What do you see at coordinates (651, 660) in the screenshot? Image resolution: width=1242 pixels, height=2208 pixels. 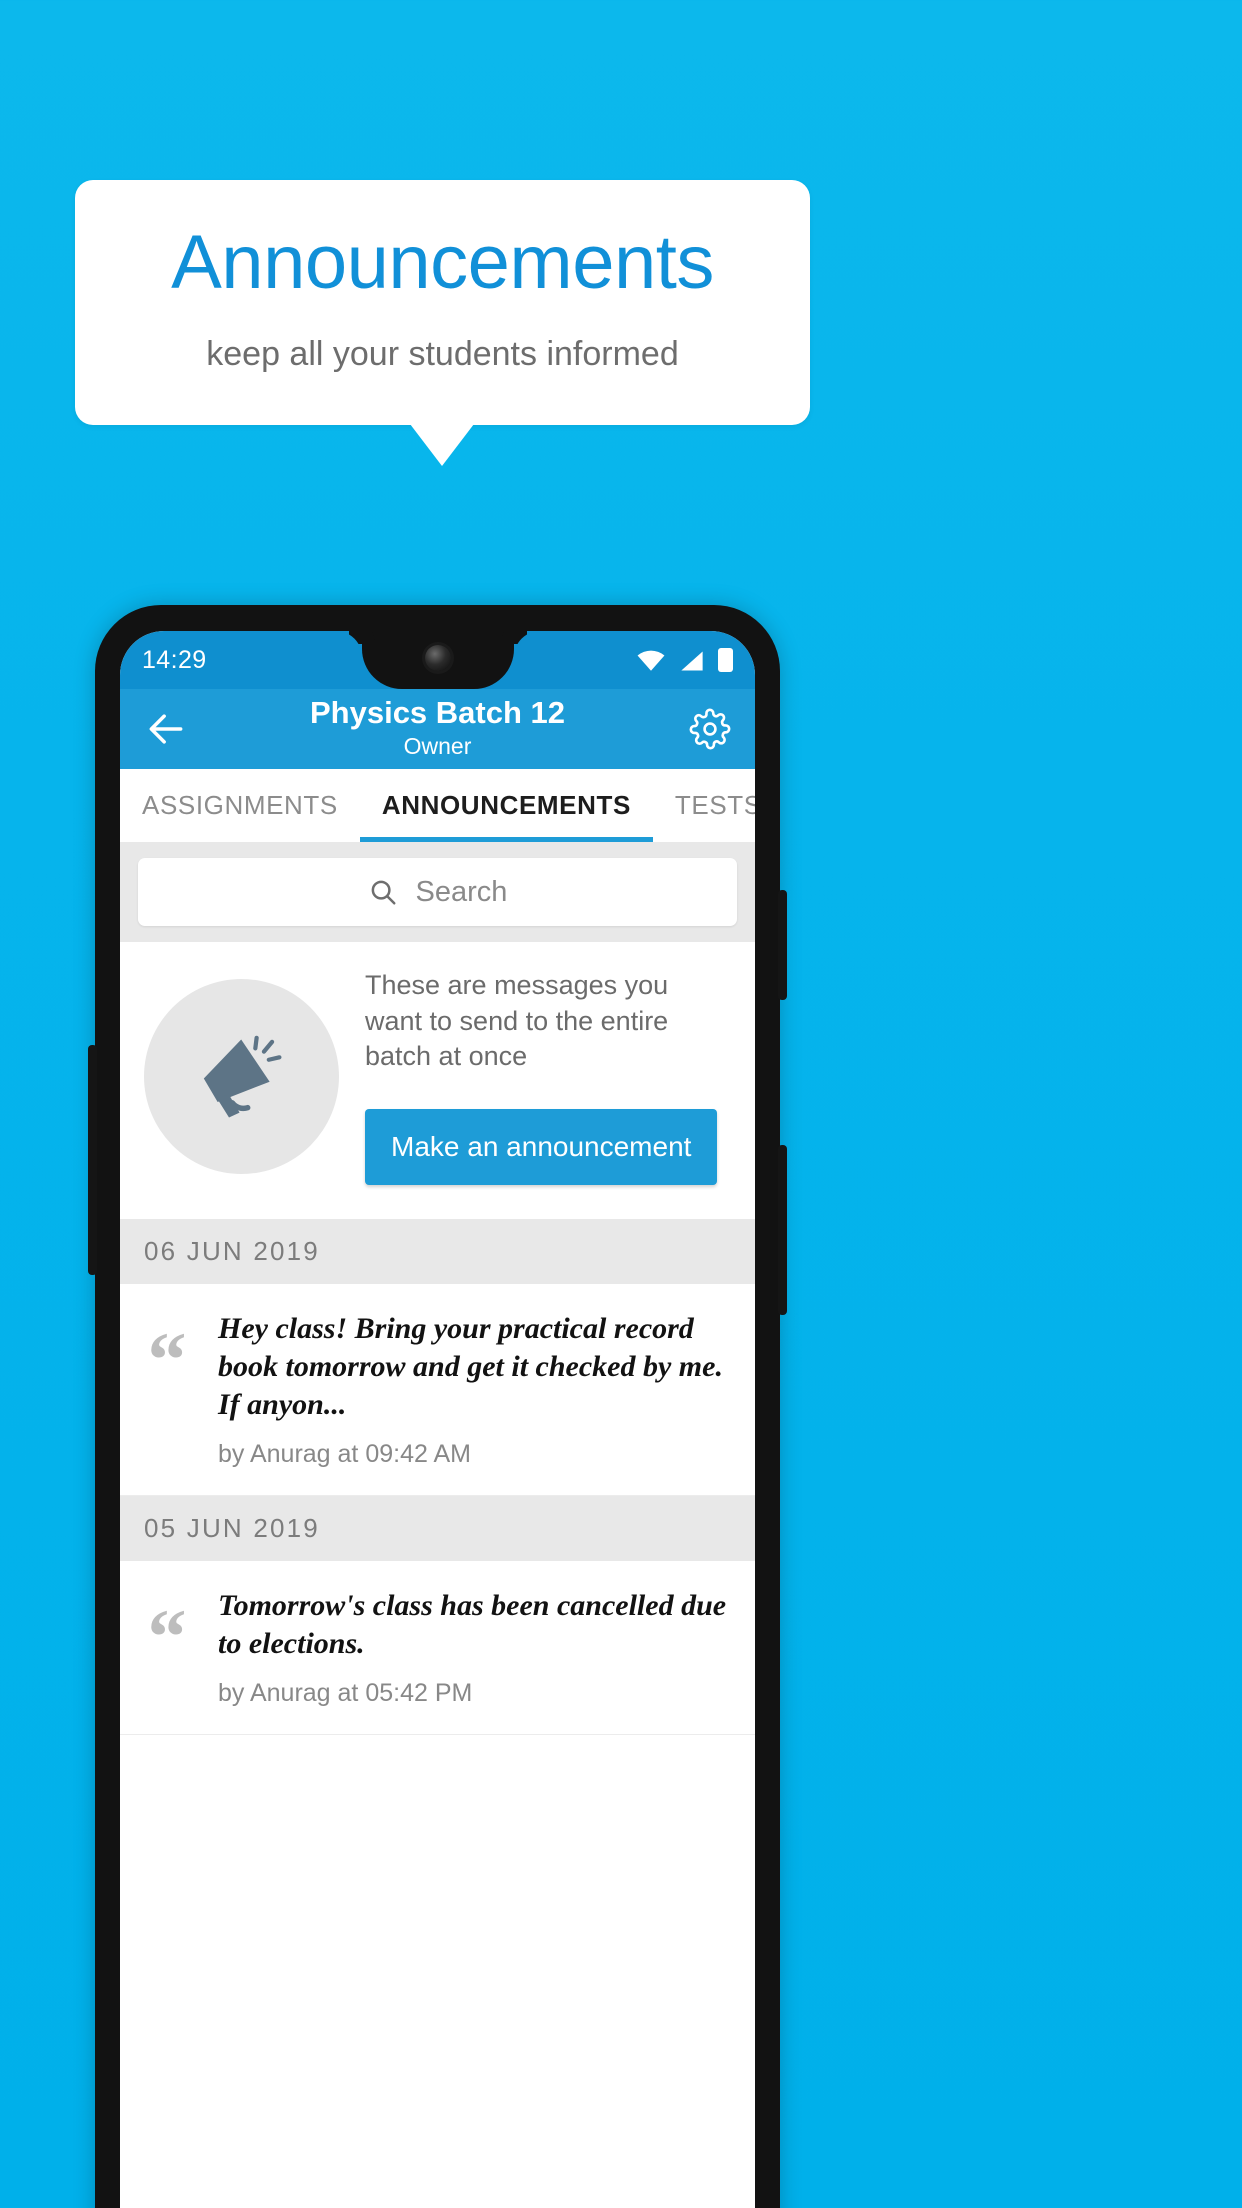 I see `wifi-icon` at bounding box center [651, 660].